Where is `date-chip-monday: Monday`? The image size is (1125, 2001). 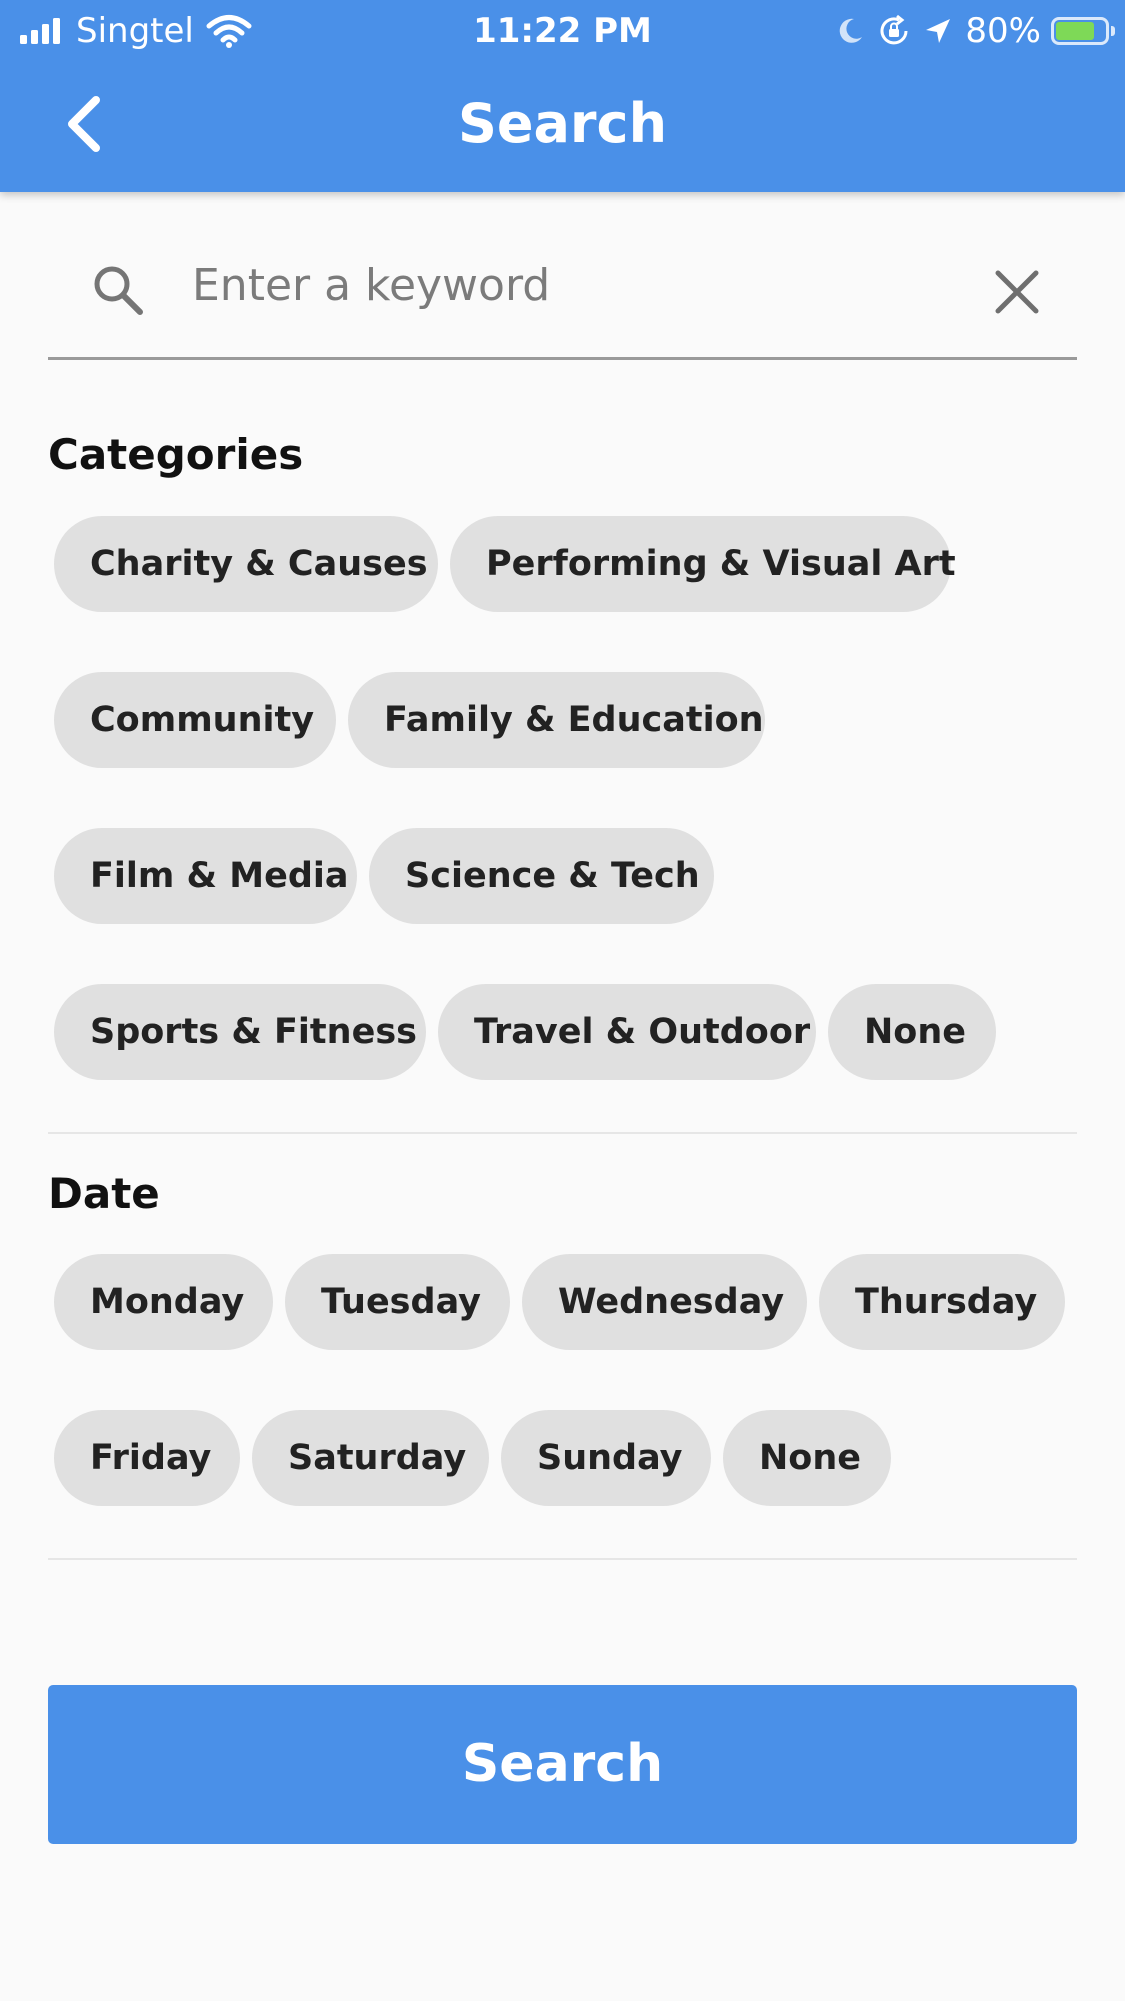
date-chip-monday: Monday is located at coordinates (163, 1302).